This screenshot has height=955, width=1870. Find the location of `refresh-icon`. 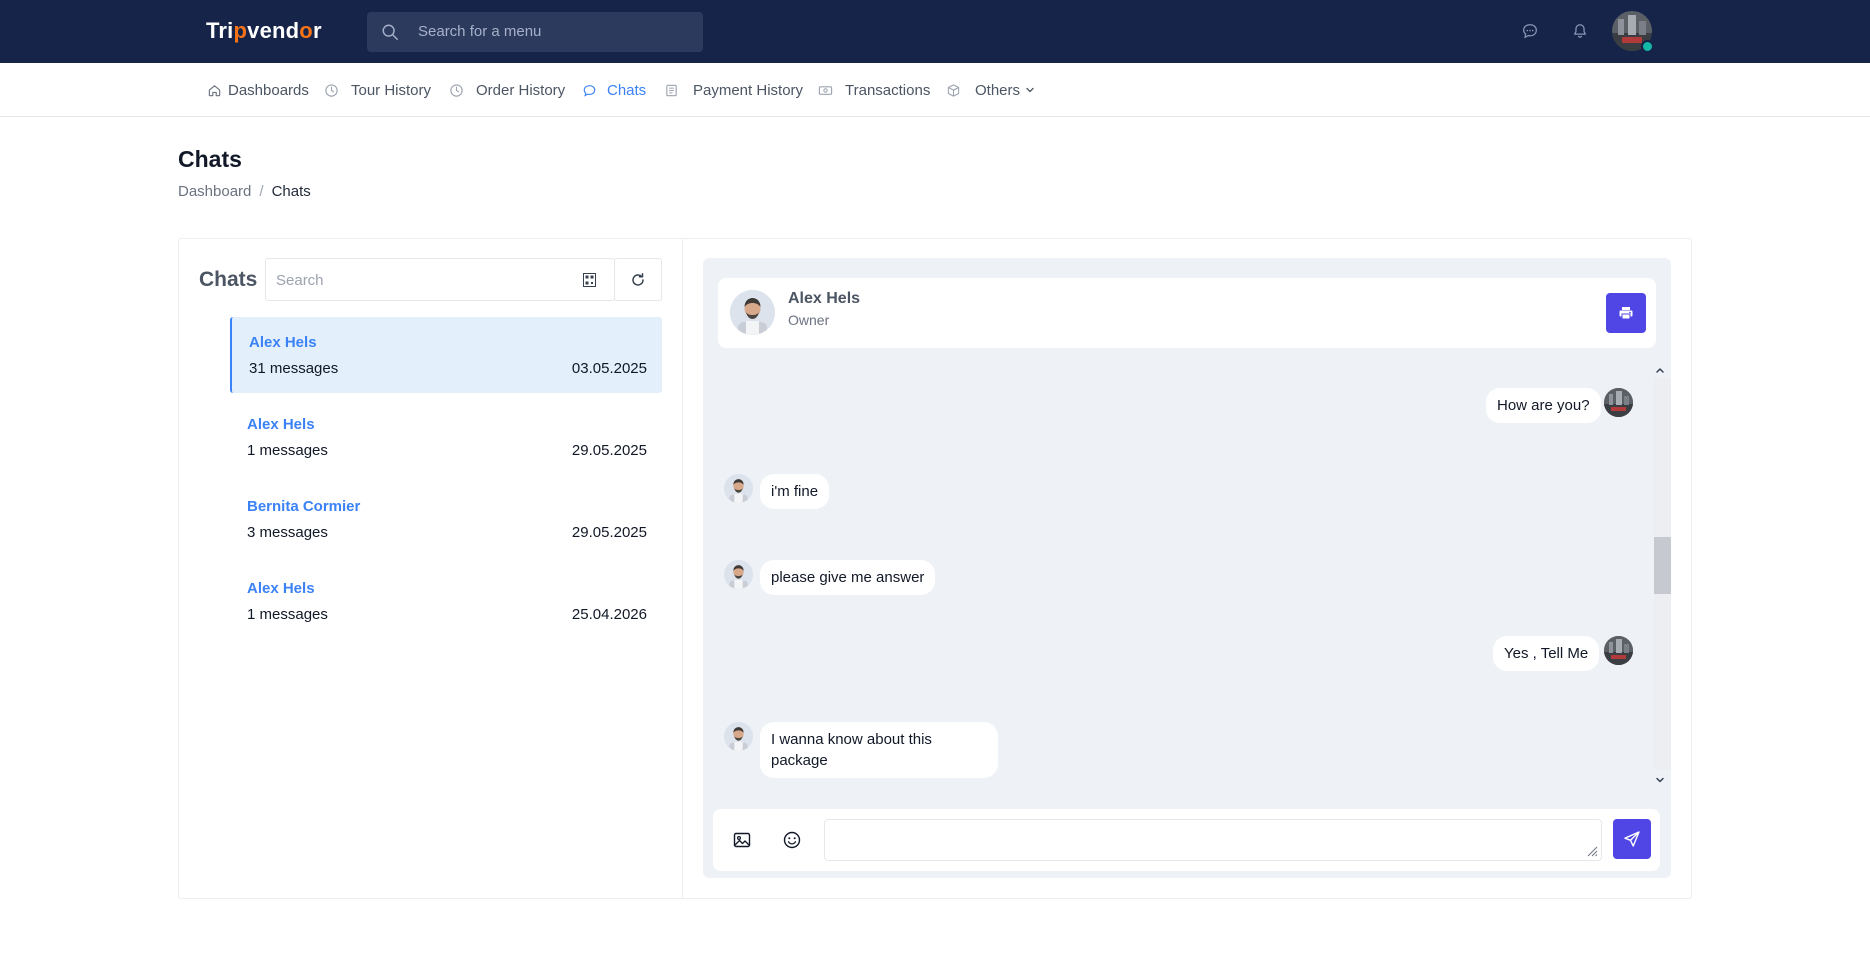

refresh-icon is located at coordinates (638, 279).